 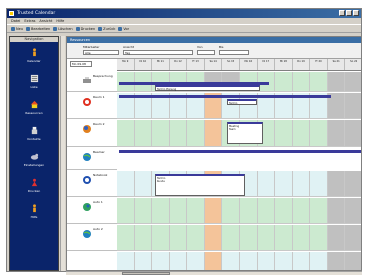 I want to click on sidebar-item-hilfe: Hilfe, so click(x=34, y=211).